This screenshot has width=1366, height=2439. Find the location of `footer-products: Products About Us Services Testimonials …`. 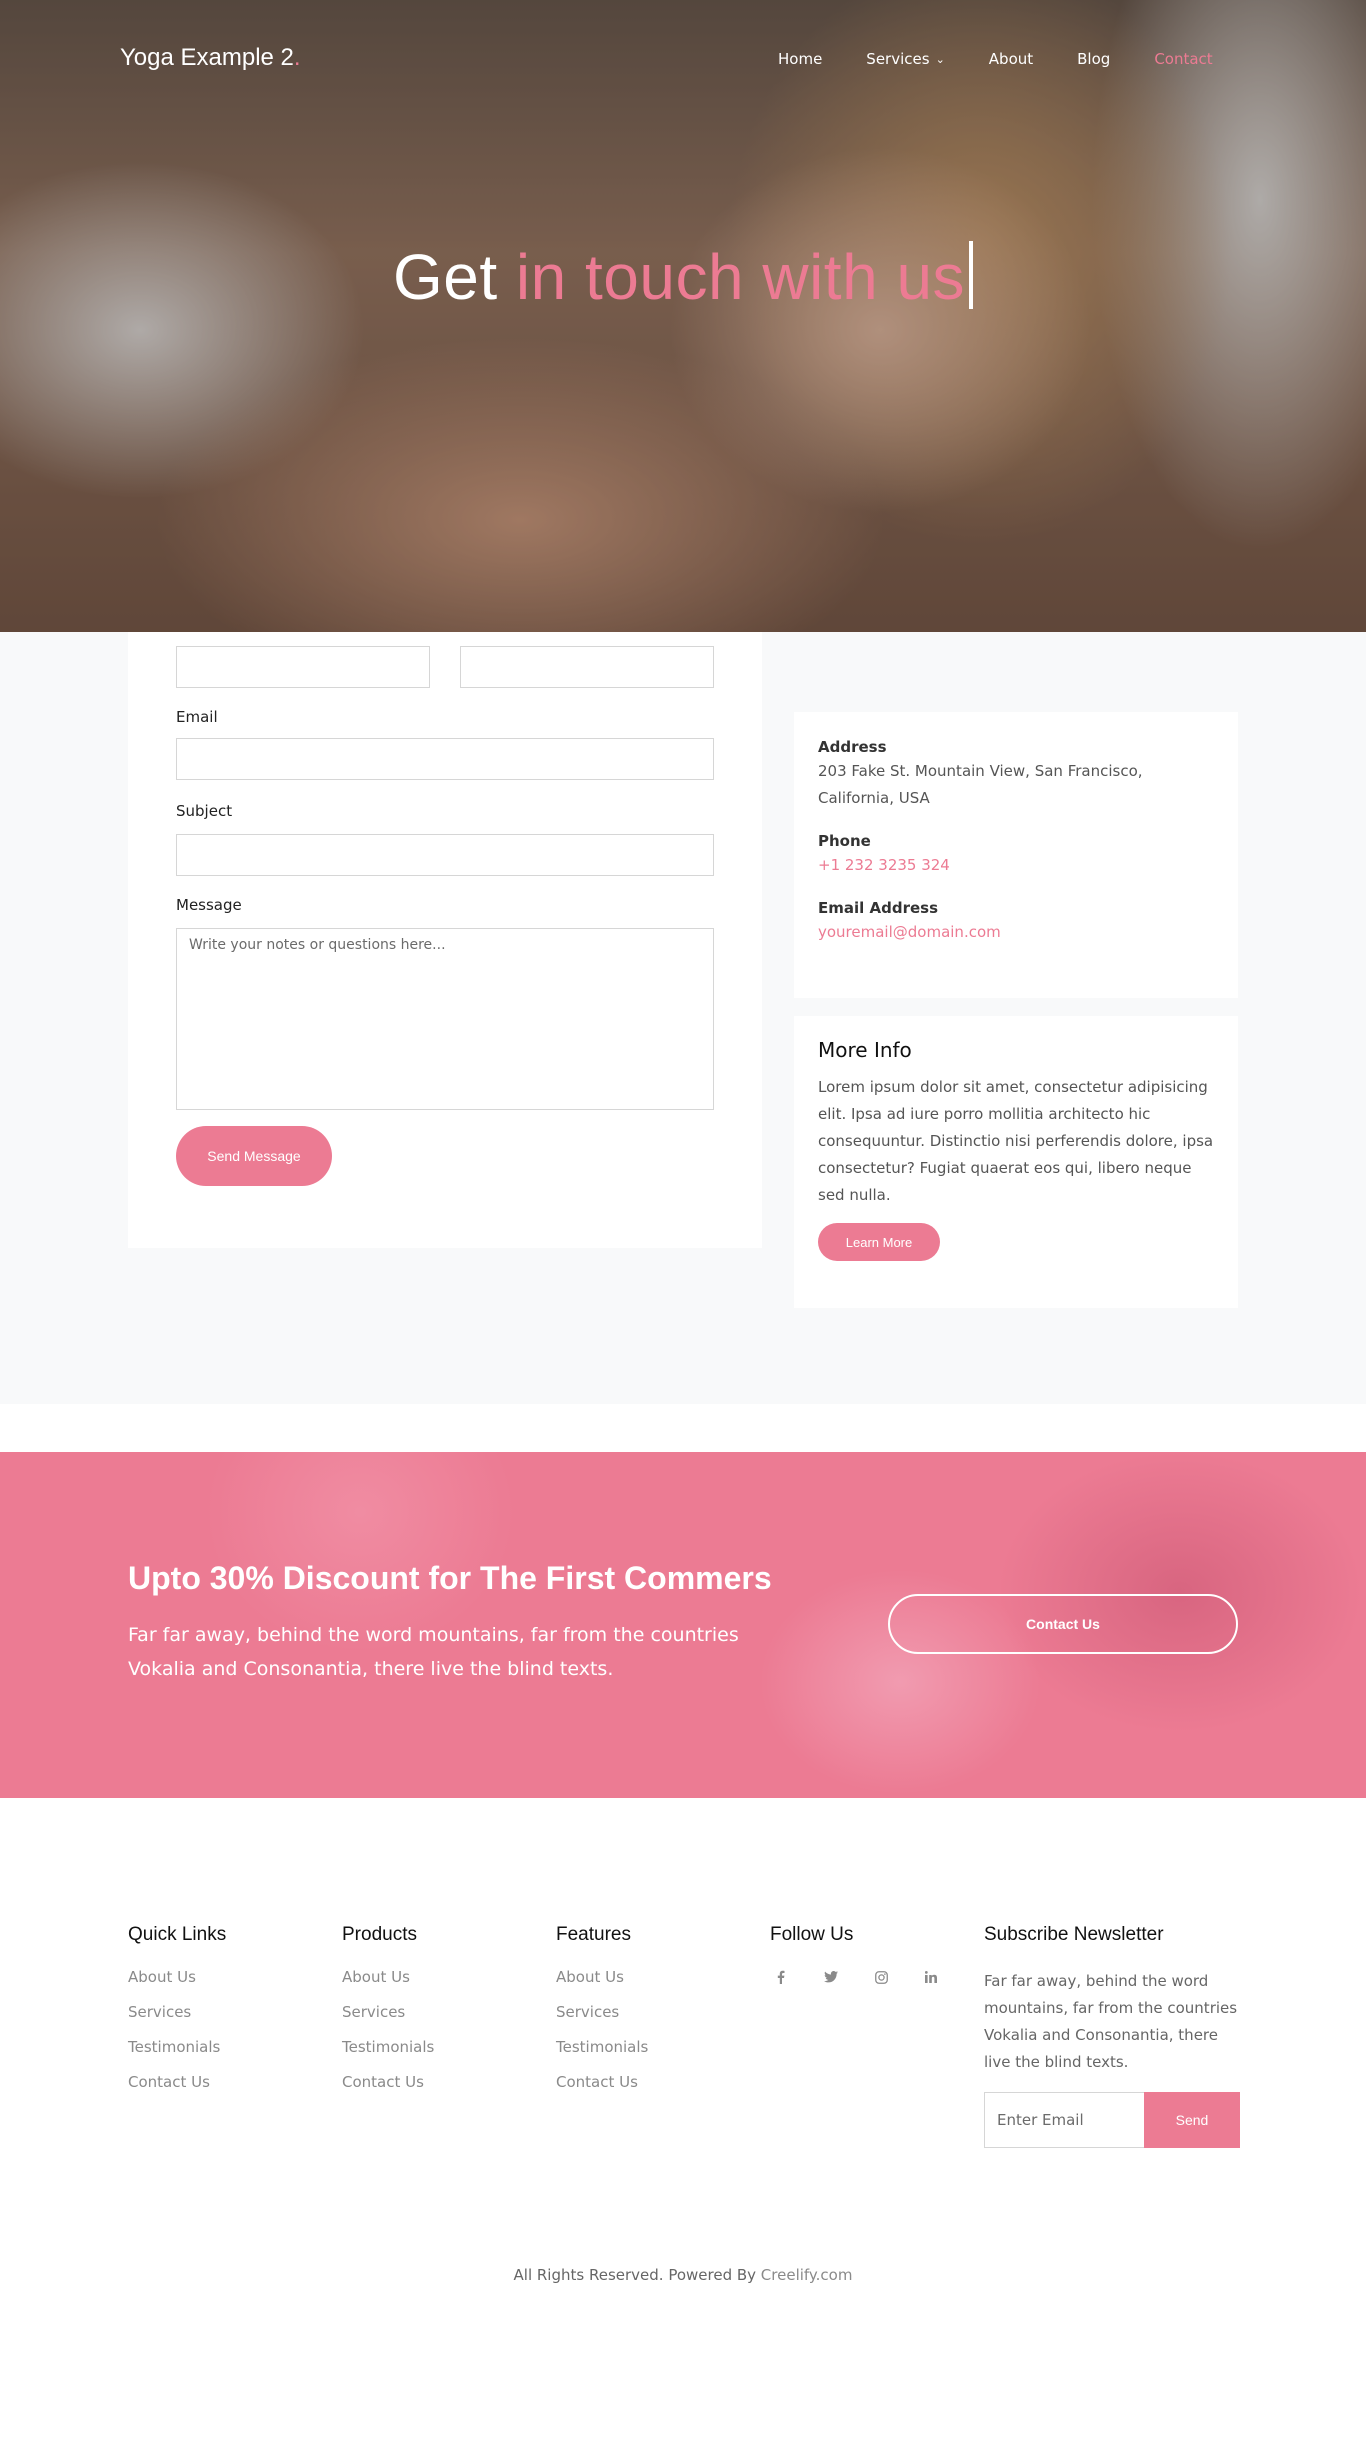

footer-products: Products About Us Services Testimonials … is located at coordinates (388, 2016).